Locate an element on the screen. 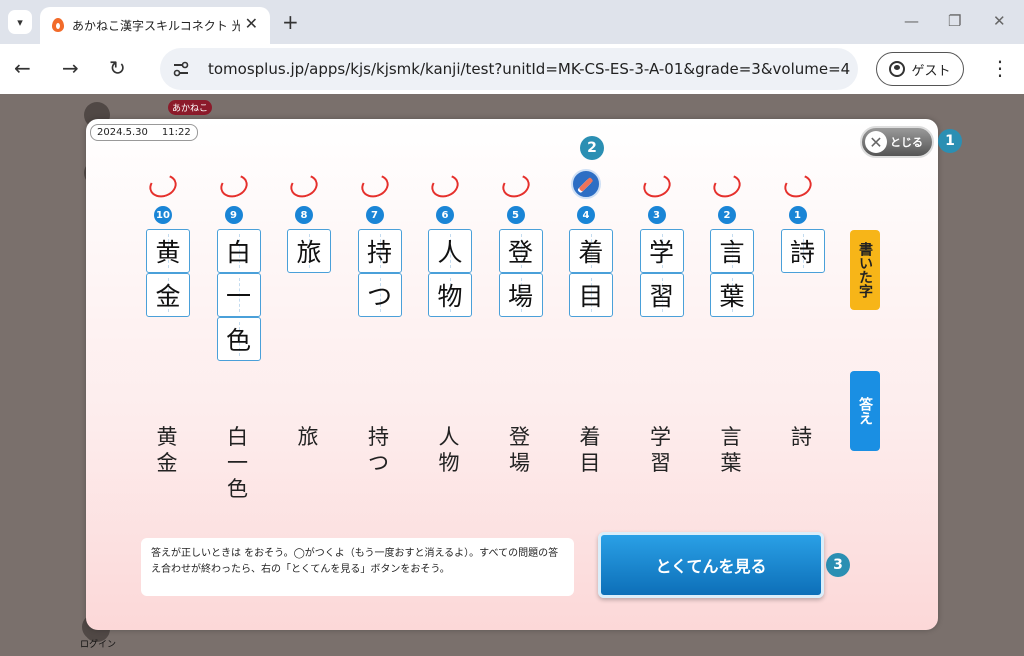 Image resolution: width=1024 pixels, height=656 pixels. written-char: 色 is located at coordinates (238, 340).